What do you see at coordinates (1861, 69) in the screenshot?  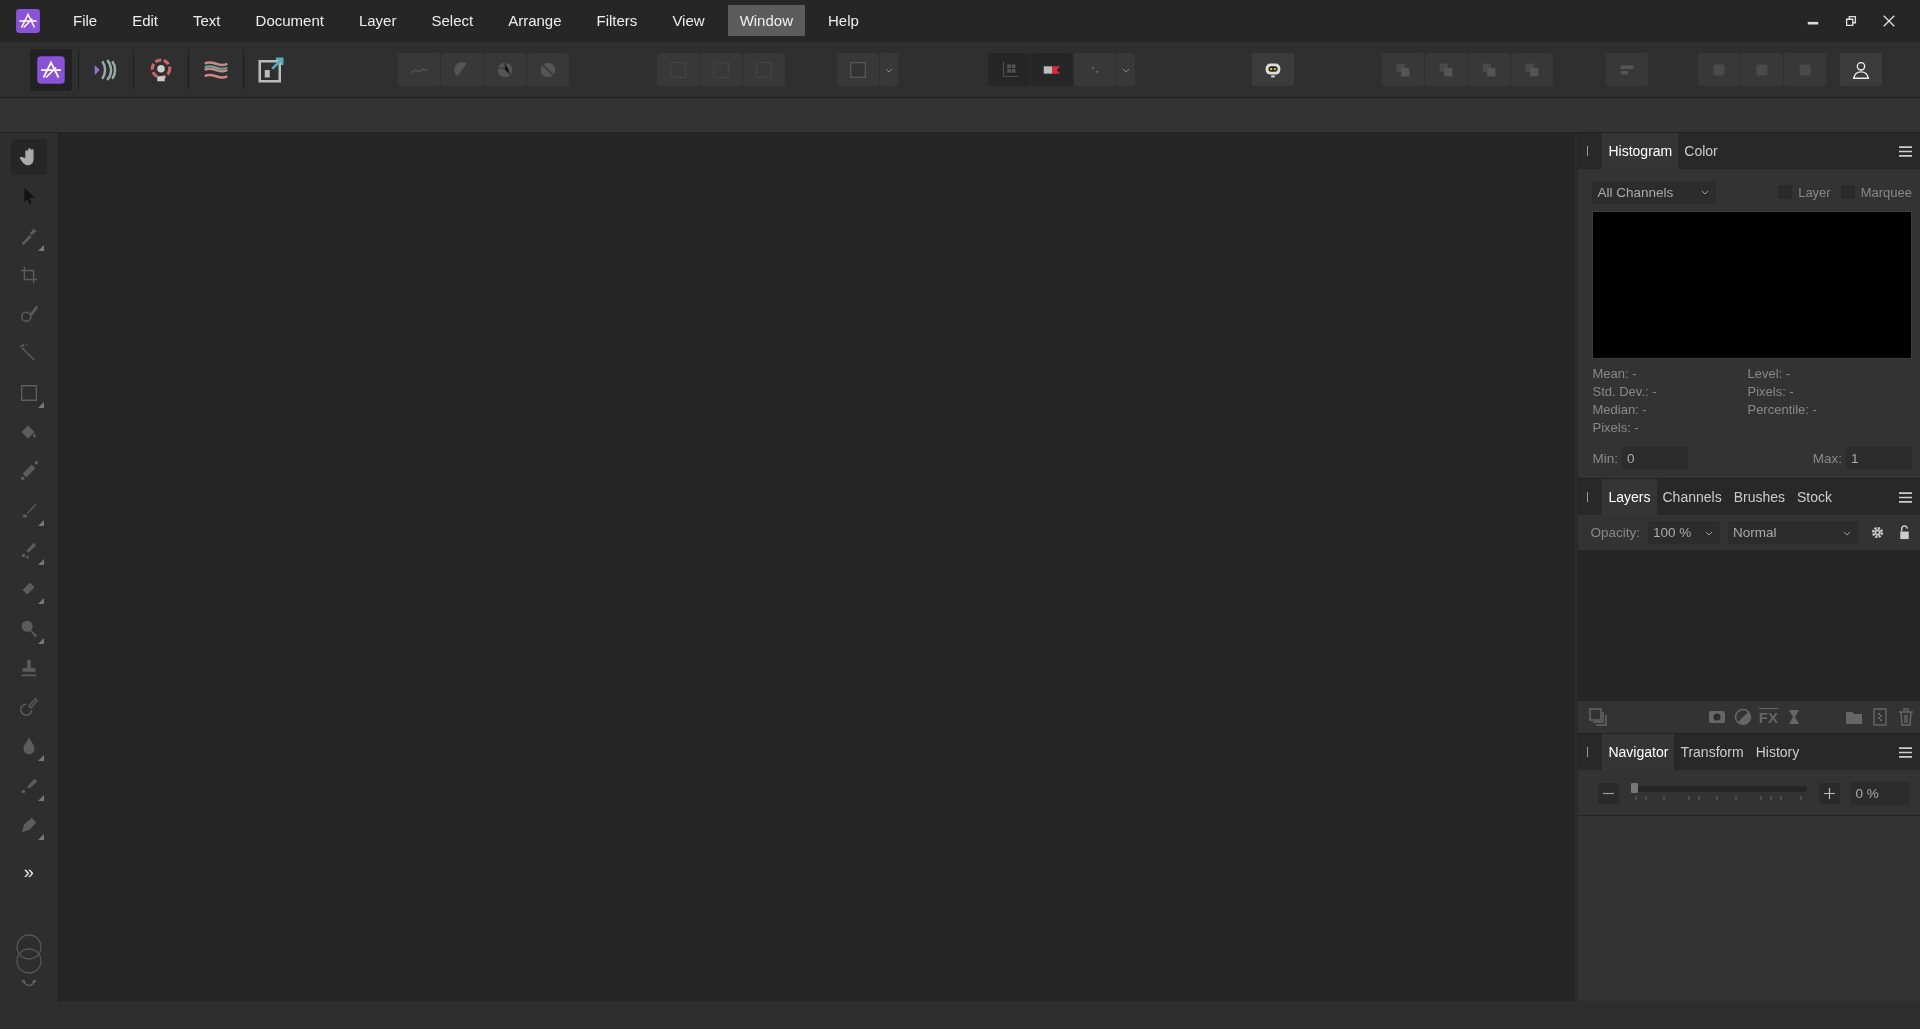 I see `user-icon` at bounding box center [1861, 69].